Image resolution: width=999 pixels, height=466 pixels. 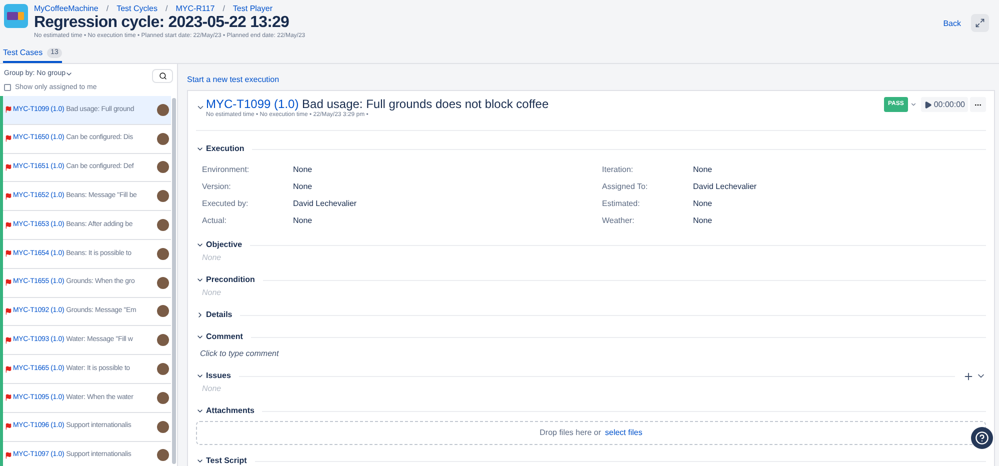 I want to click on comment-field: Click to type comment, so click(x=237, y=354).